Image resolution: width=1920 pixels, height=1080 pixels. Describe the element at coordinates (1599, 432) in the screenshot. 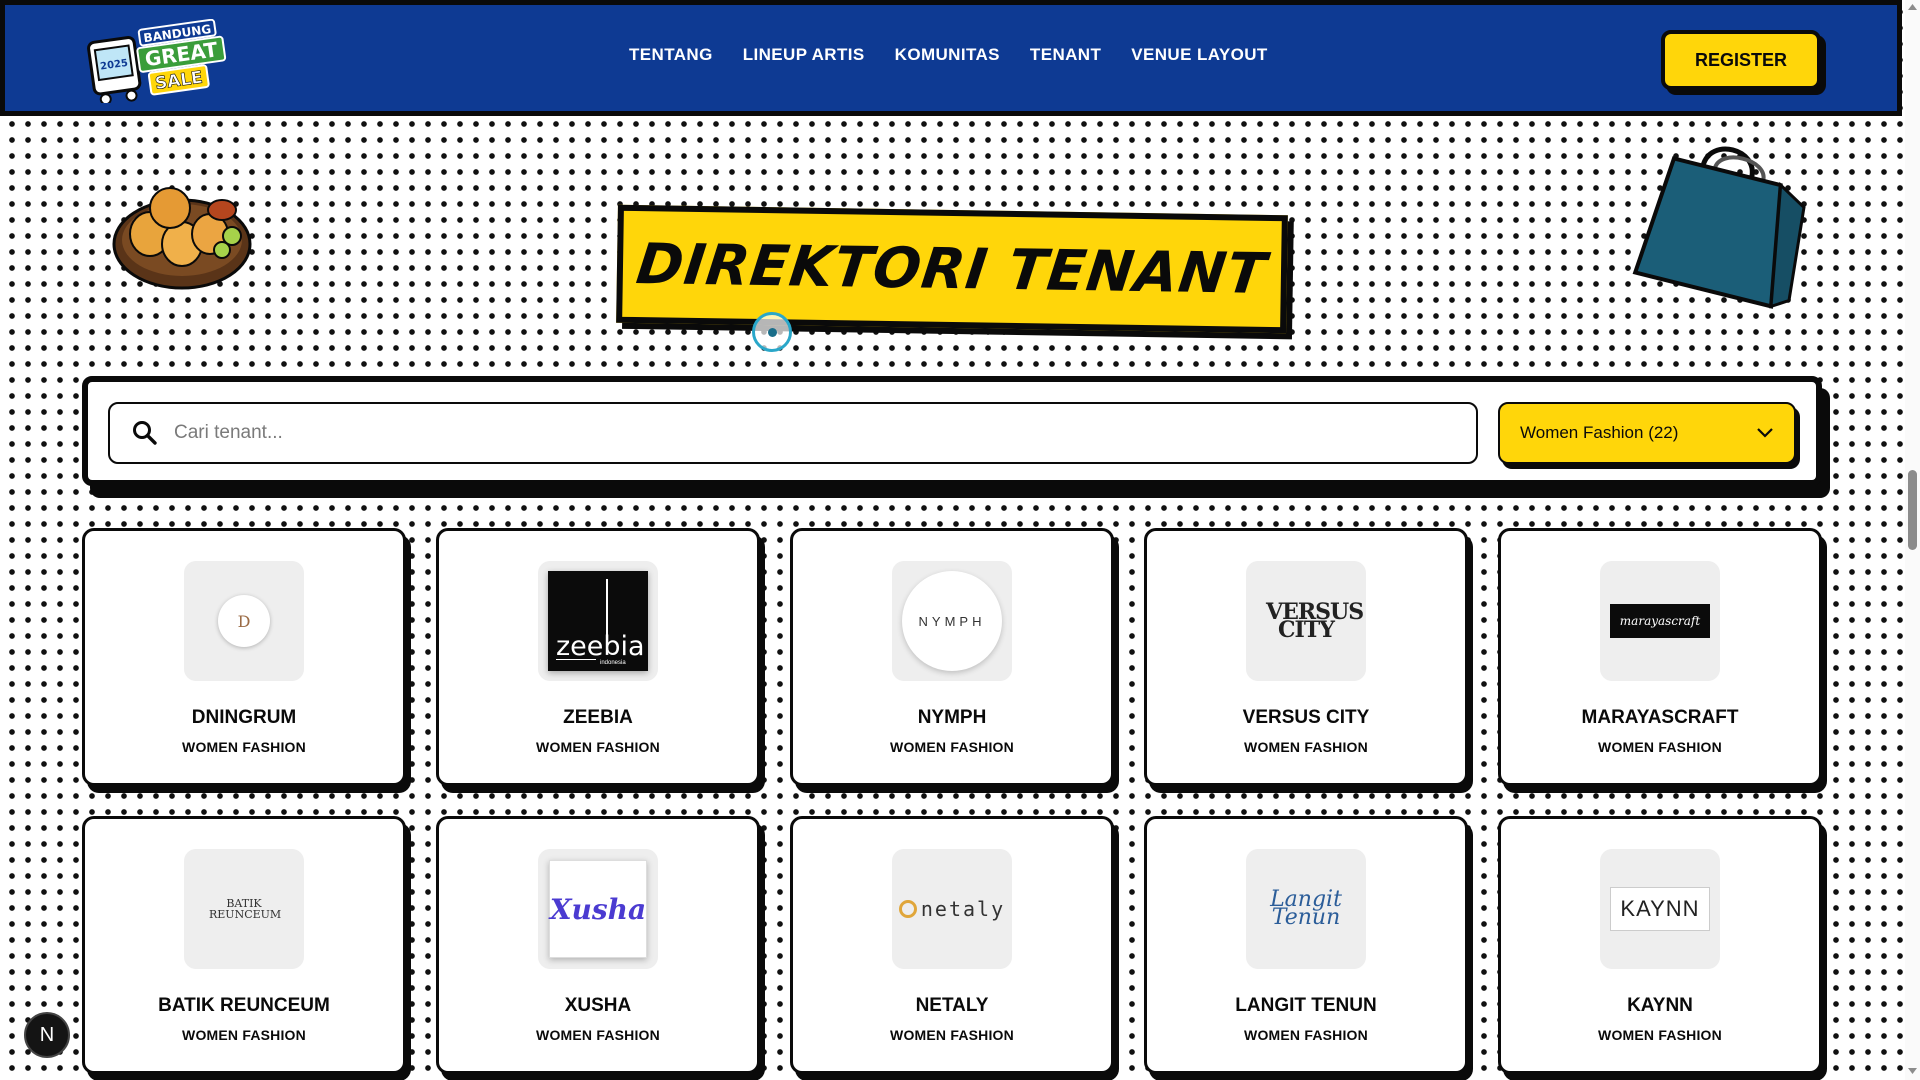

I see `category-filter-value: Women Fashion (22)` at that location.